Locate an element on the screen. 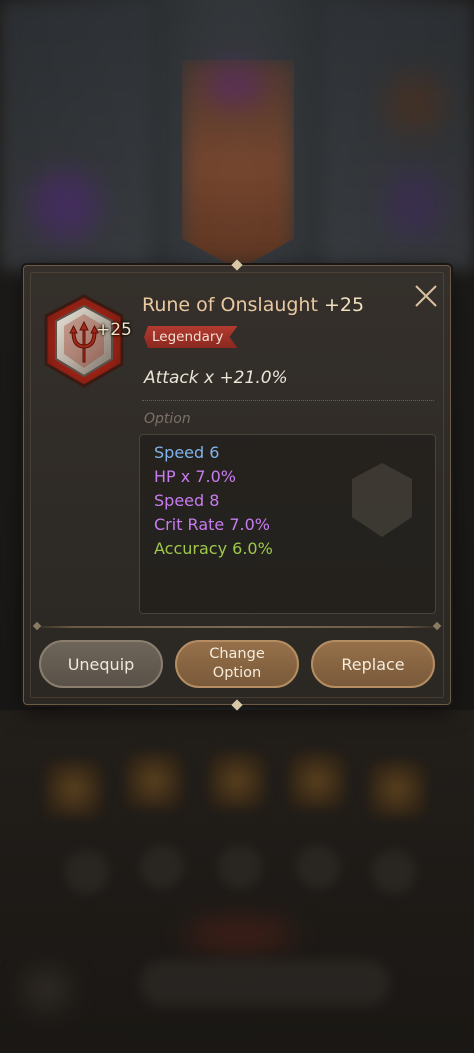 The height and width of the screenshot is (1053, 474). replace-label: Replace is located at coordinates (373, 664).